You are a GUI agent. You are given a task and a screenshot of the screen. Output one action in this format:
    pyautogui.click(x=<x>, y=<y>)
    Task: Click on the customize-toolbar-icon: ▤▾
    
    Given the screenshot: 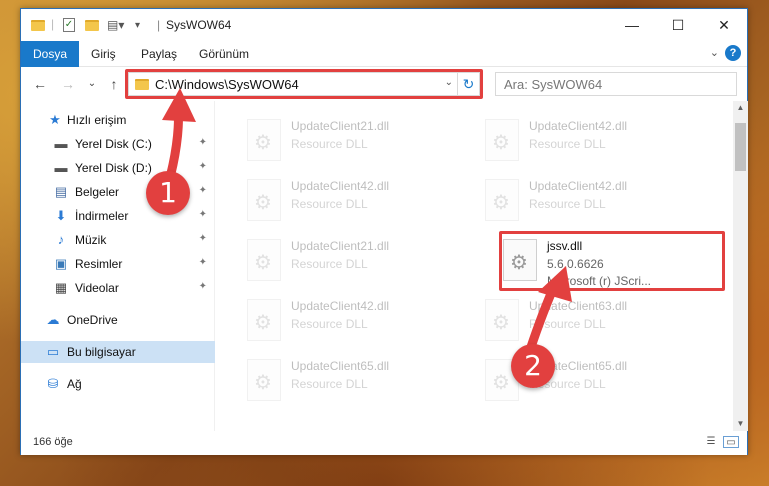 What is the action you would take?
    pyautogui.click(x=115, y=25)
    